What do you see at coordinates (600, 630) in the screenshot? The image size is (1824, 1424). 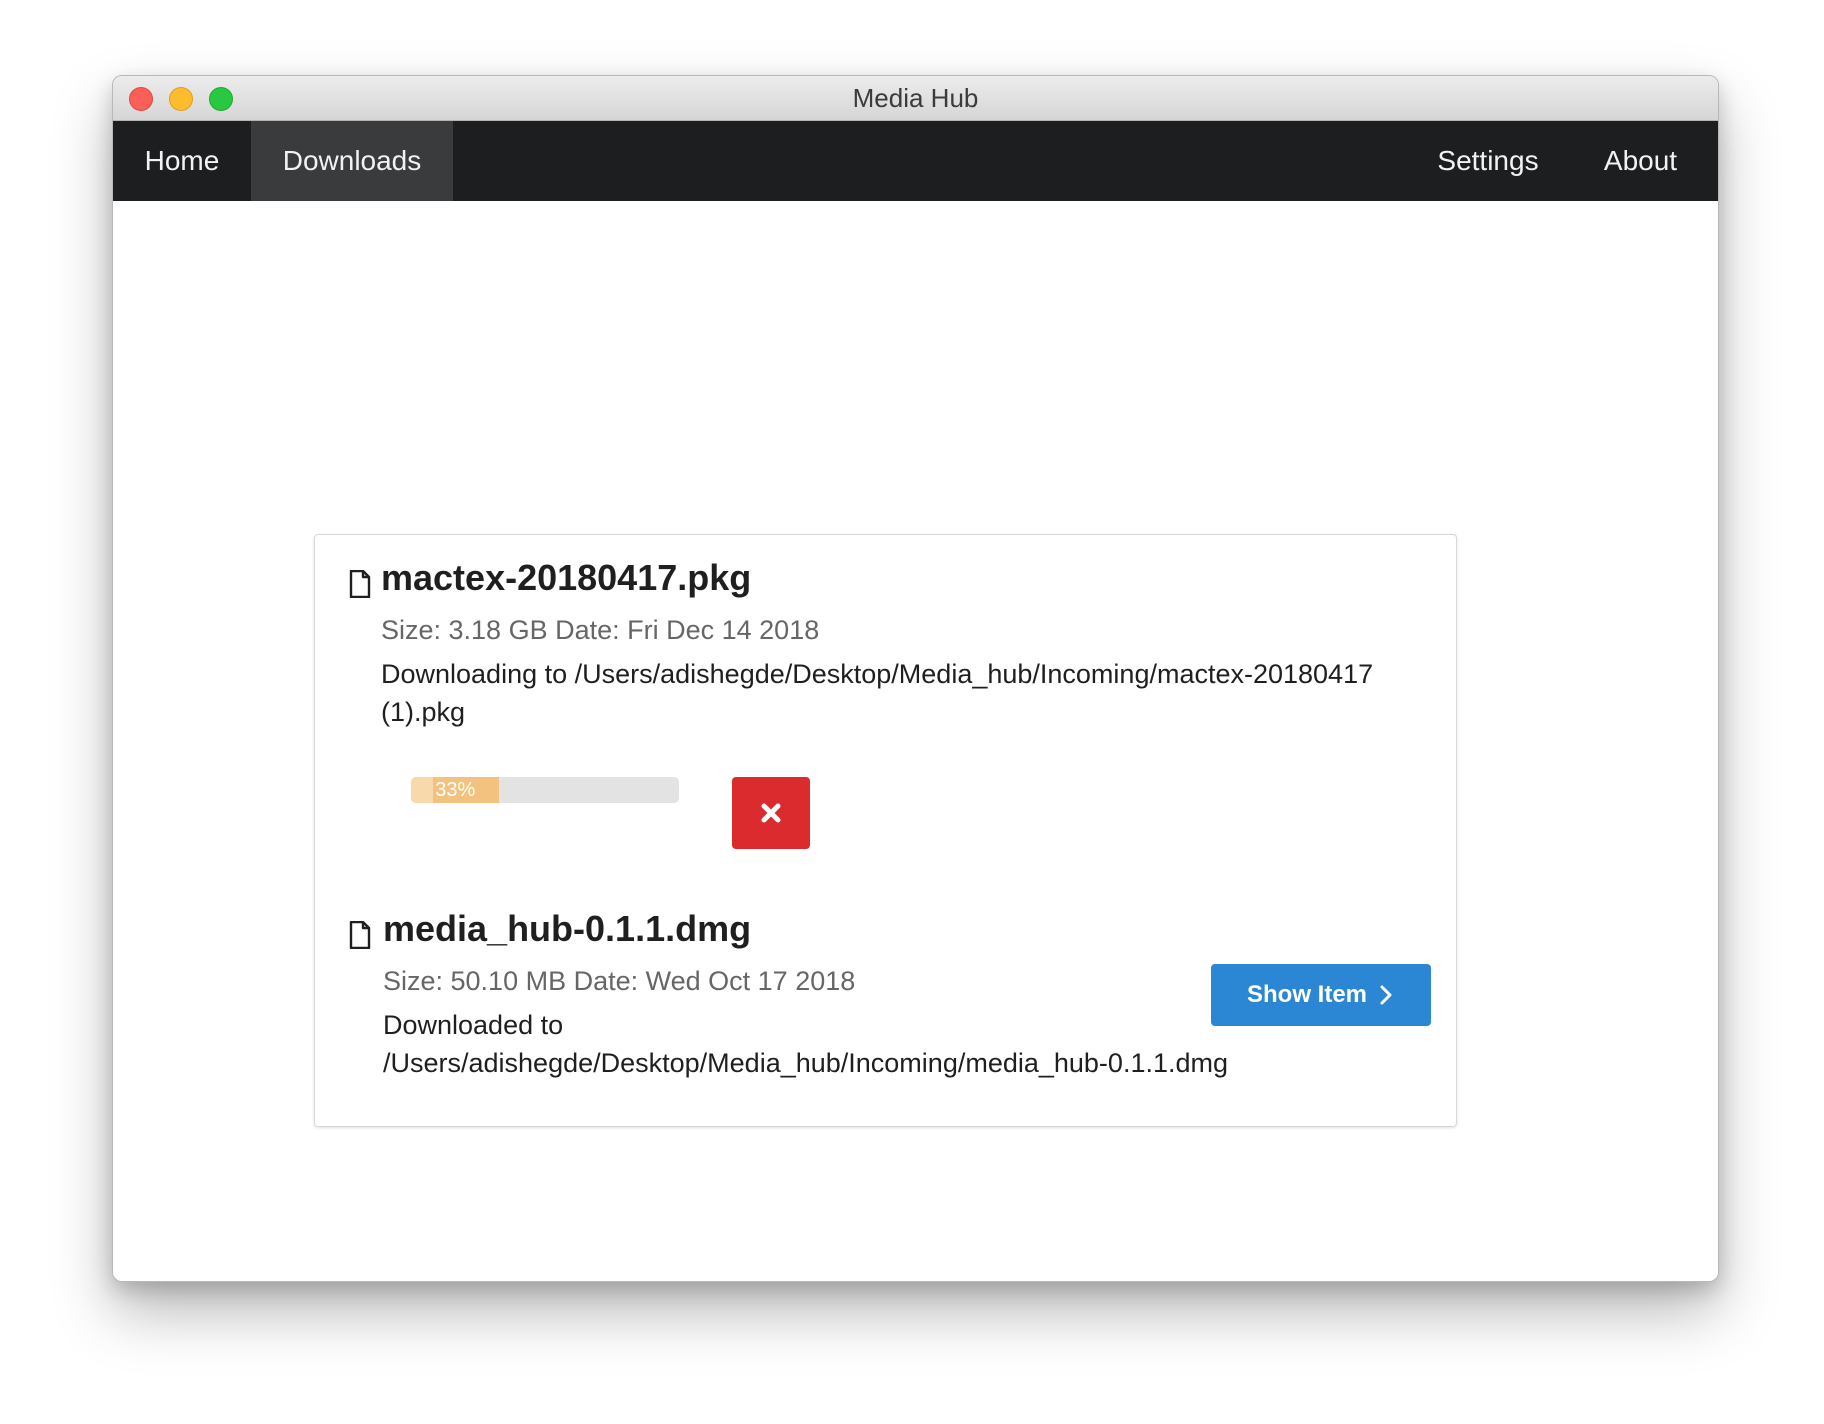 I see `download-file-meta: Size: 3.18 GB Date: Fri Dec 14 2018` at bounding box center [600, 630].